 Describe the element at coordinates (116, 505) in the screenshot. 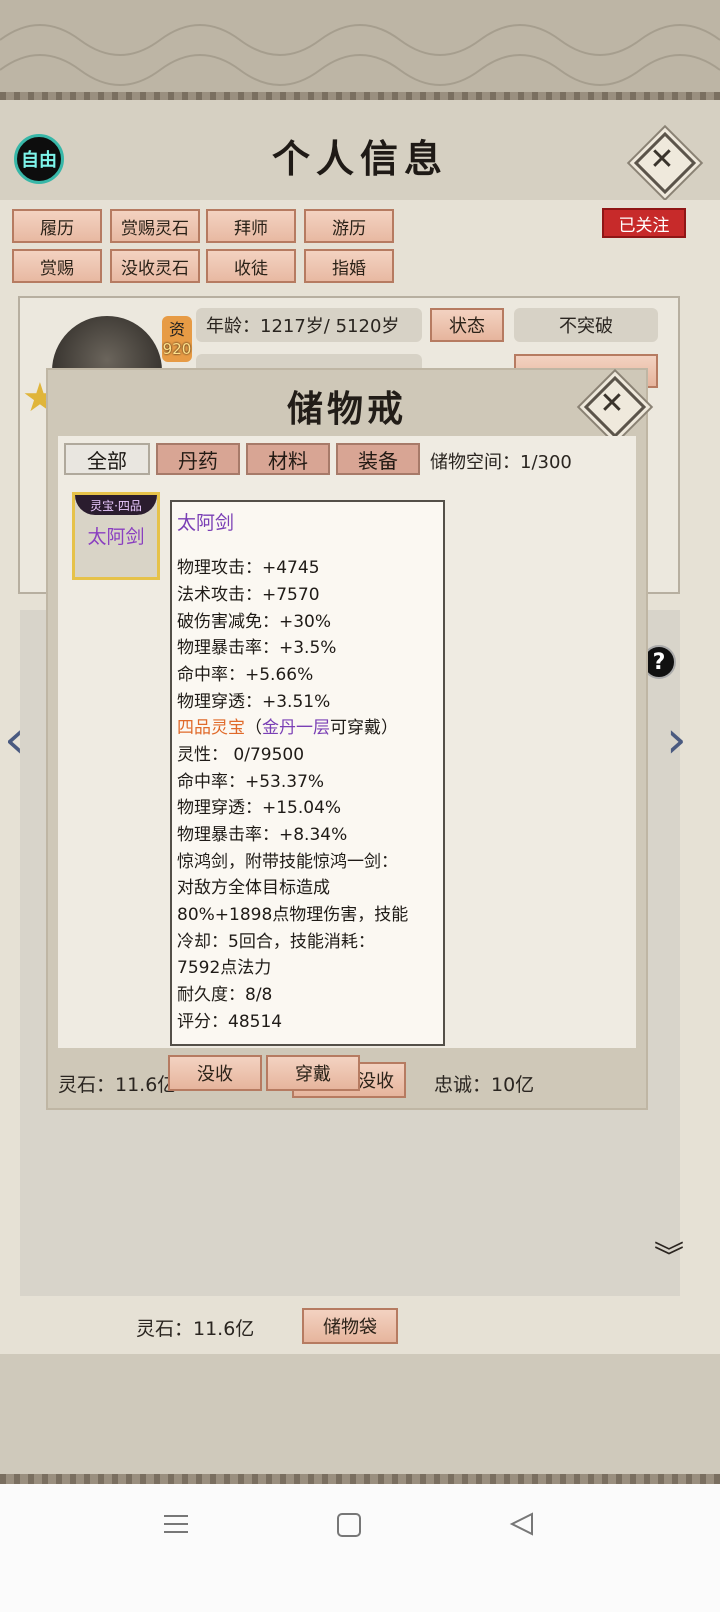

I see `grade-badge: 灵宝·四品` at that location.